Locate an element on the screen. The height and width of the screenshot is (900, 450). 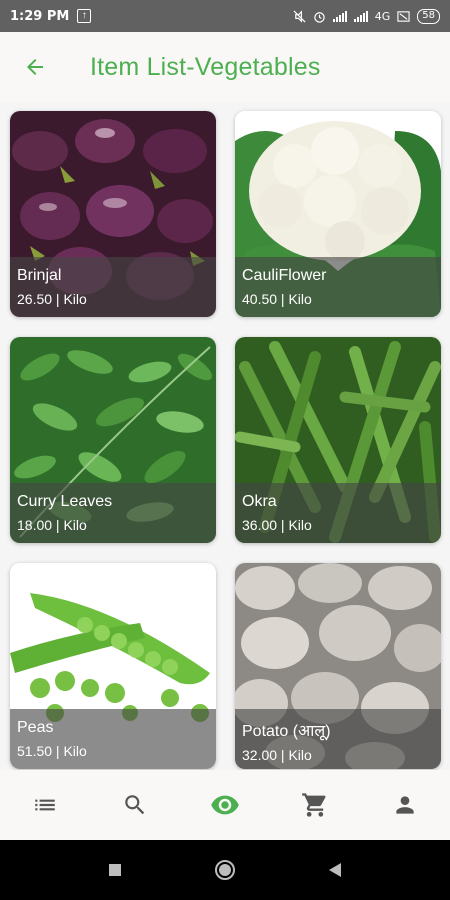
item-card-peas: Peas 51.50 | Kilo is located at coordinates (113, 666).